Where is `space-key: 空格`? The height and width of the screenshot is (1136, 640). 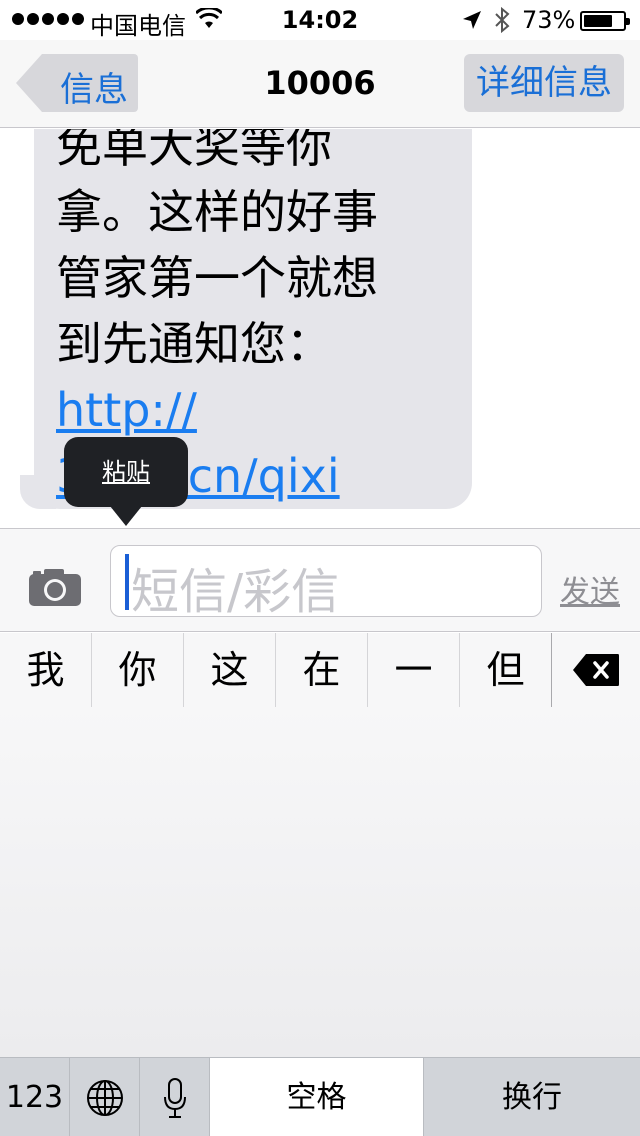 space-key: 空格 is located at coordinates (317, 1097).